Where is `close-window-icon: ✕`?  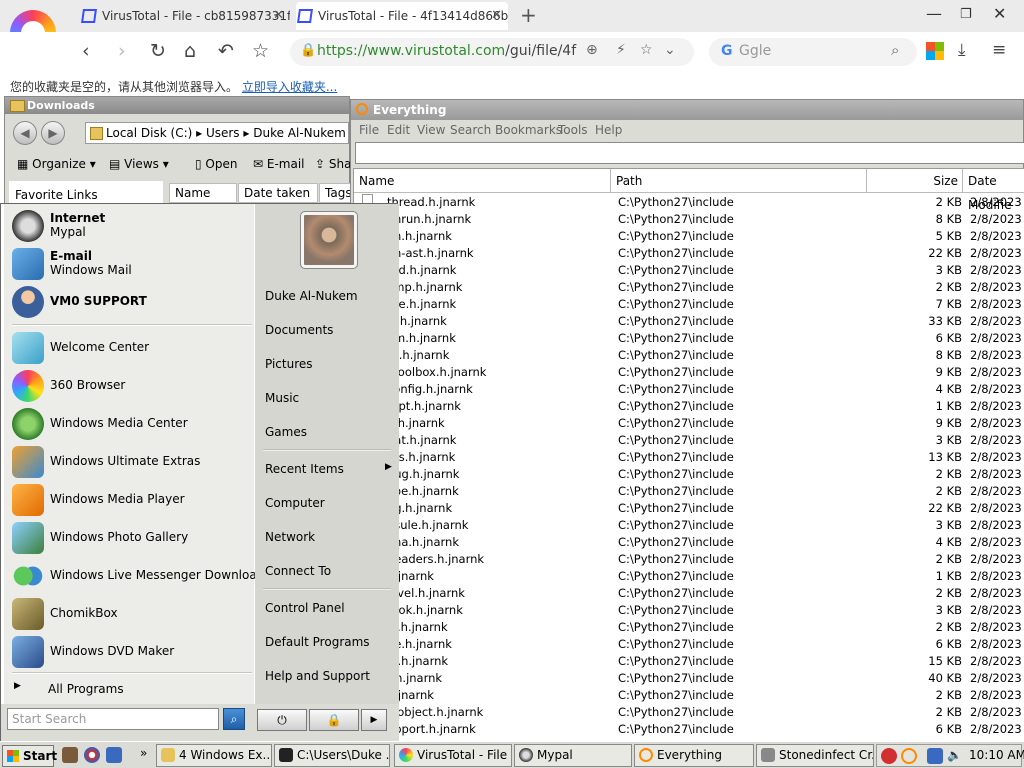
close-window-icon: ✕ is located at coordinates (999, 13).